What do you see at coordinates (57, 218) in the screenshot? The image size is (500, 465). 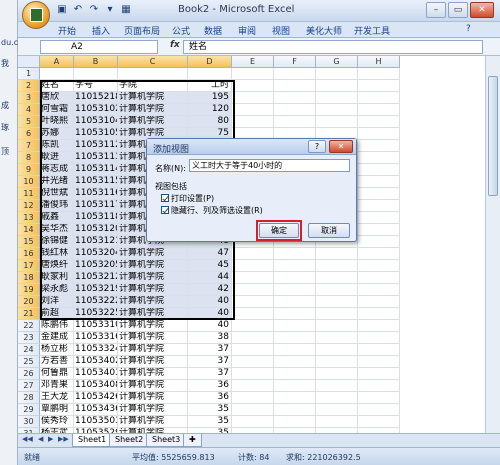 I see `cell-a13: 戚鑫` at bounding box center [57, 218].